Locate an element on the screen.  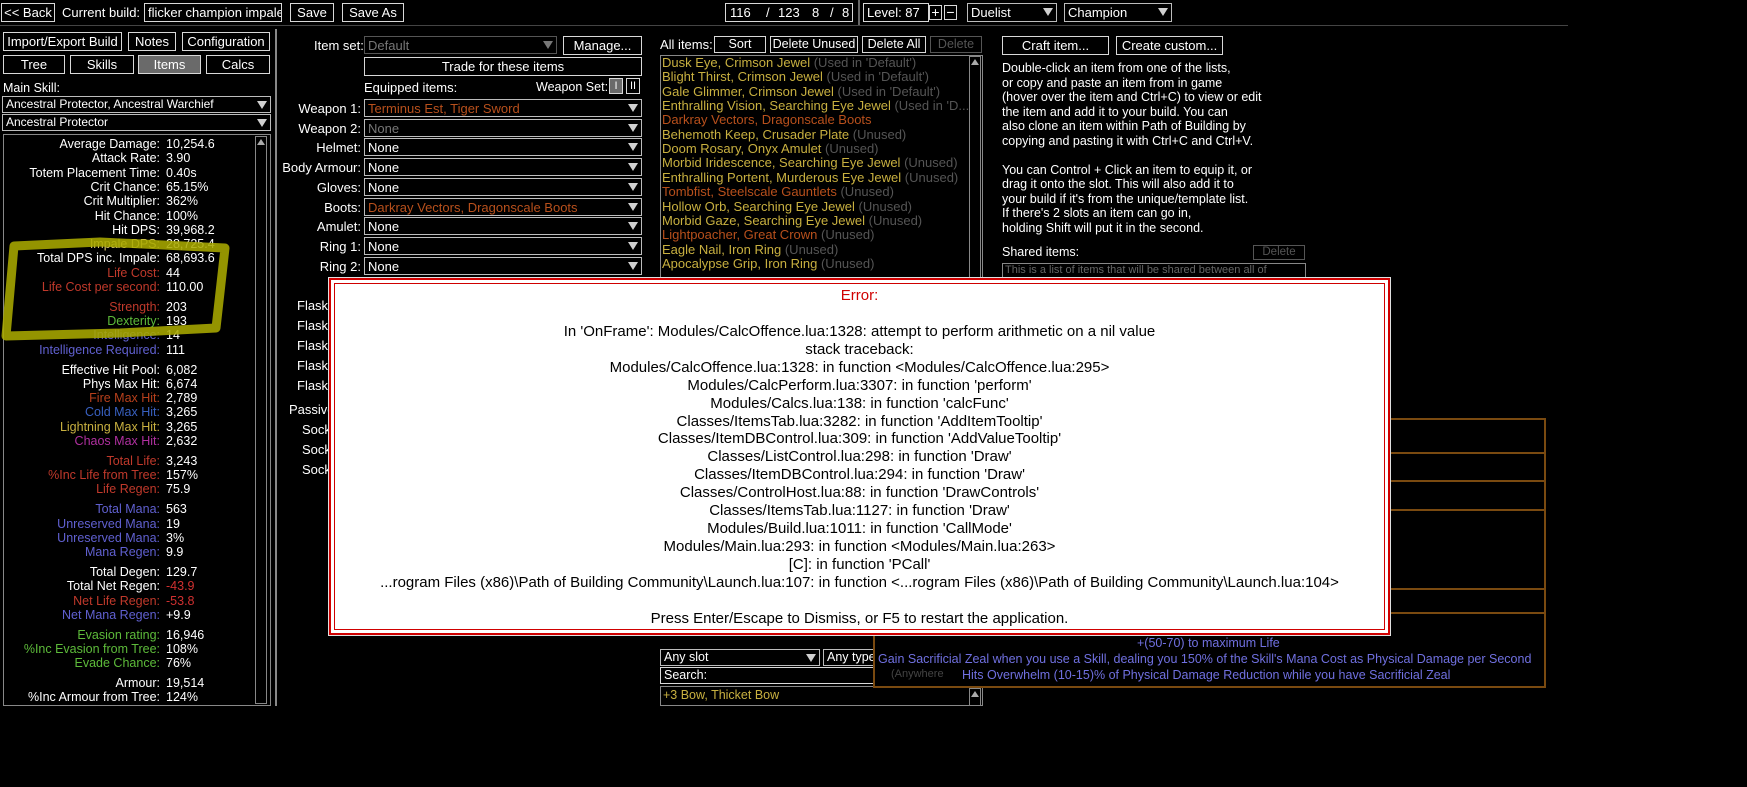
back-button: << Back is located at coordinates (28, 12).